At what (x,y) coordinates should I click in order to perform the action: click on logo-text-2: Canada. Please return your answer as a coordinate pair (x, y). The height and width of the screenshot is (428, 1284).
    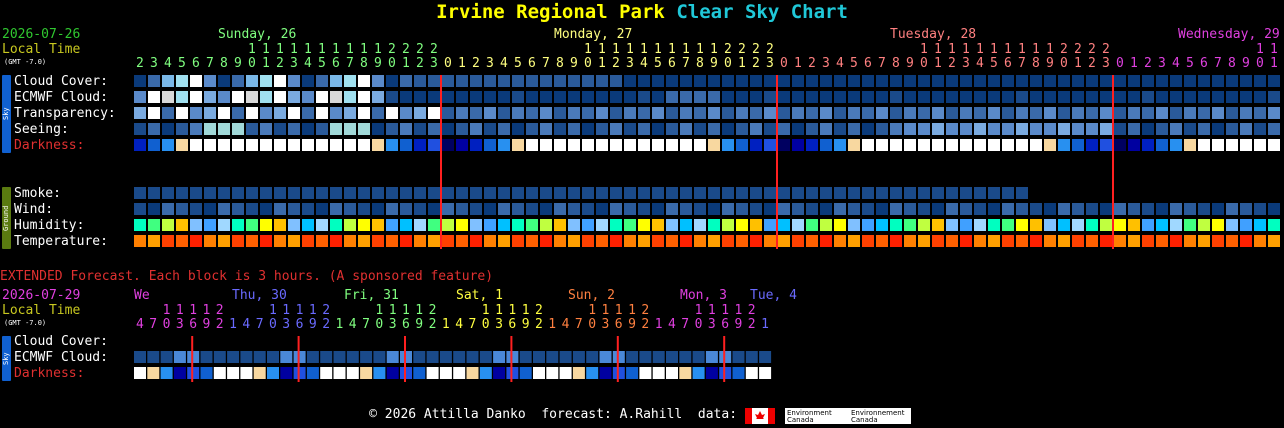
    Looking at the image, I should click on (800, 420).